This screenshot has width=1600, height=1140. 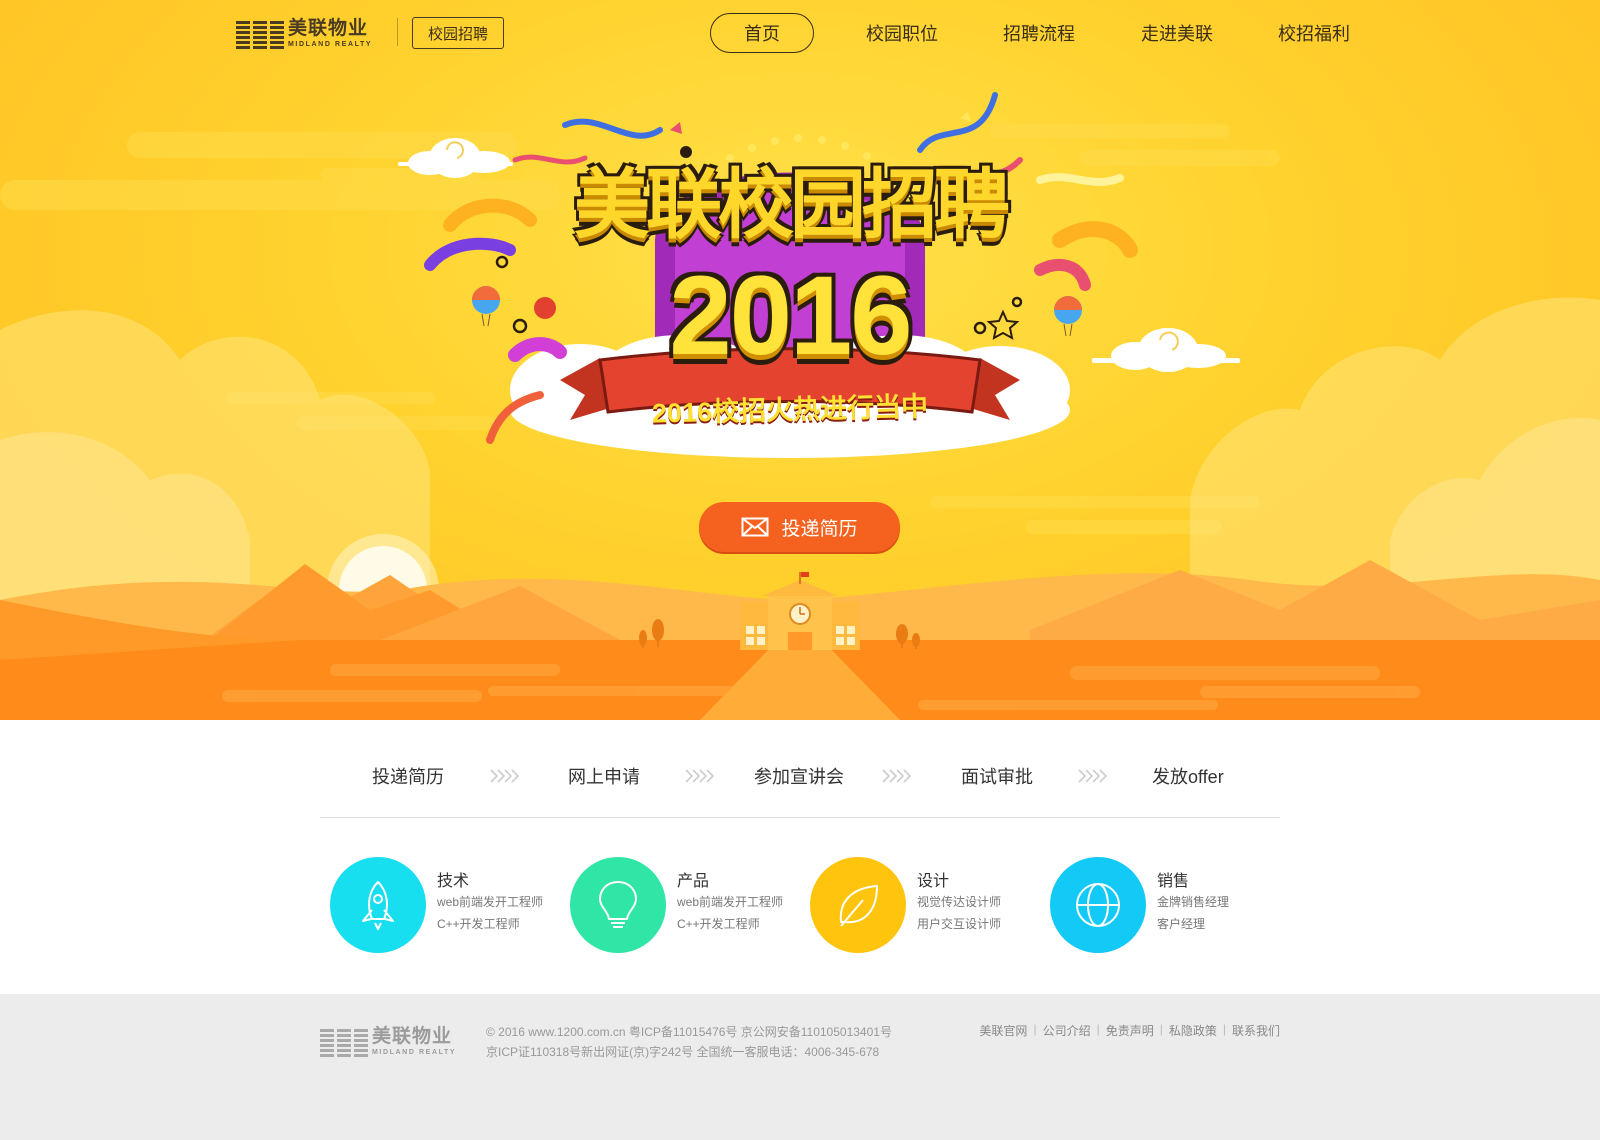 What do you see at coordinates (1098, 905) in the screenshot?
I see `globe-icon` at bounding box center [1098, 905].